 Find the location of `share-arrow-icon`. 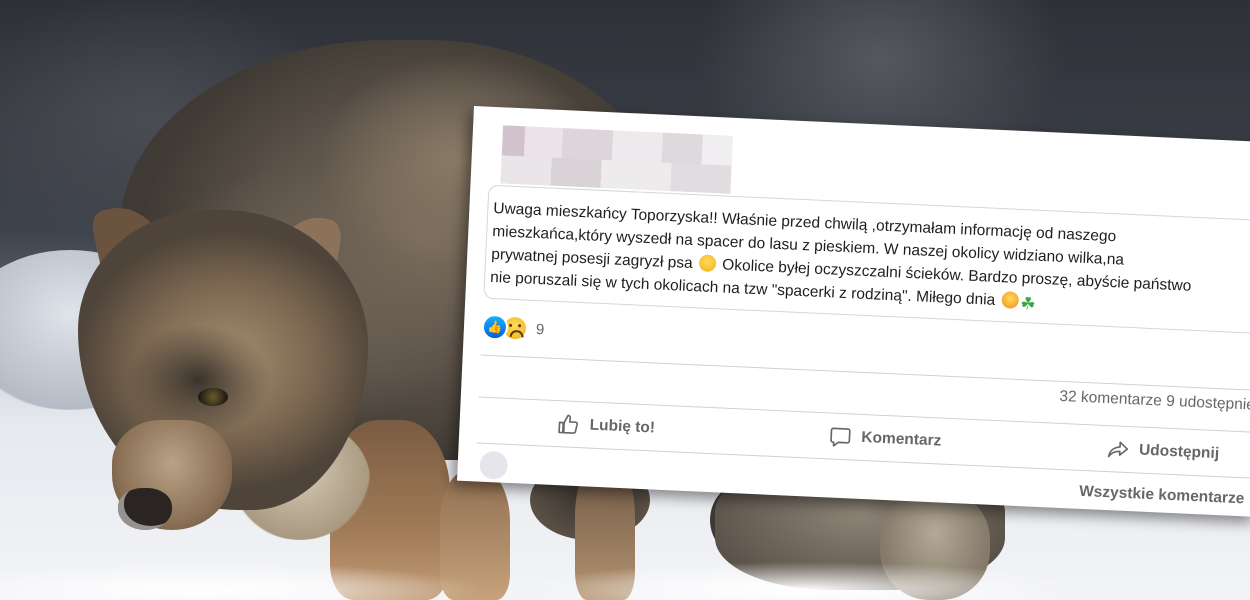

share-arrow-icon is located at coordinates (1118, 449).